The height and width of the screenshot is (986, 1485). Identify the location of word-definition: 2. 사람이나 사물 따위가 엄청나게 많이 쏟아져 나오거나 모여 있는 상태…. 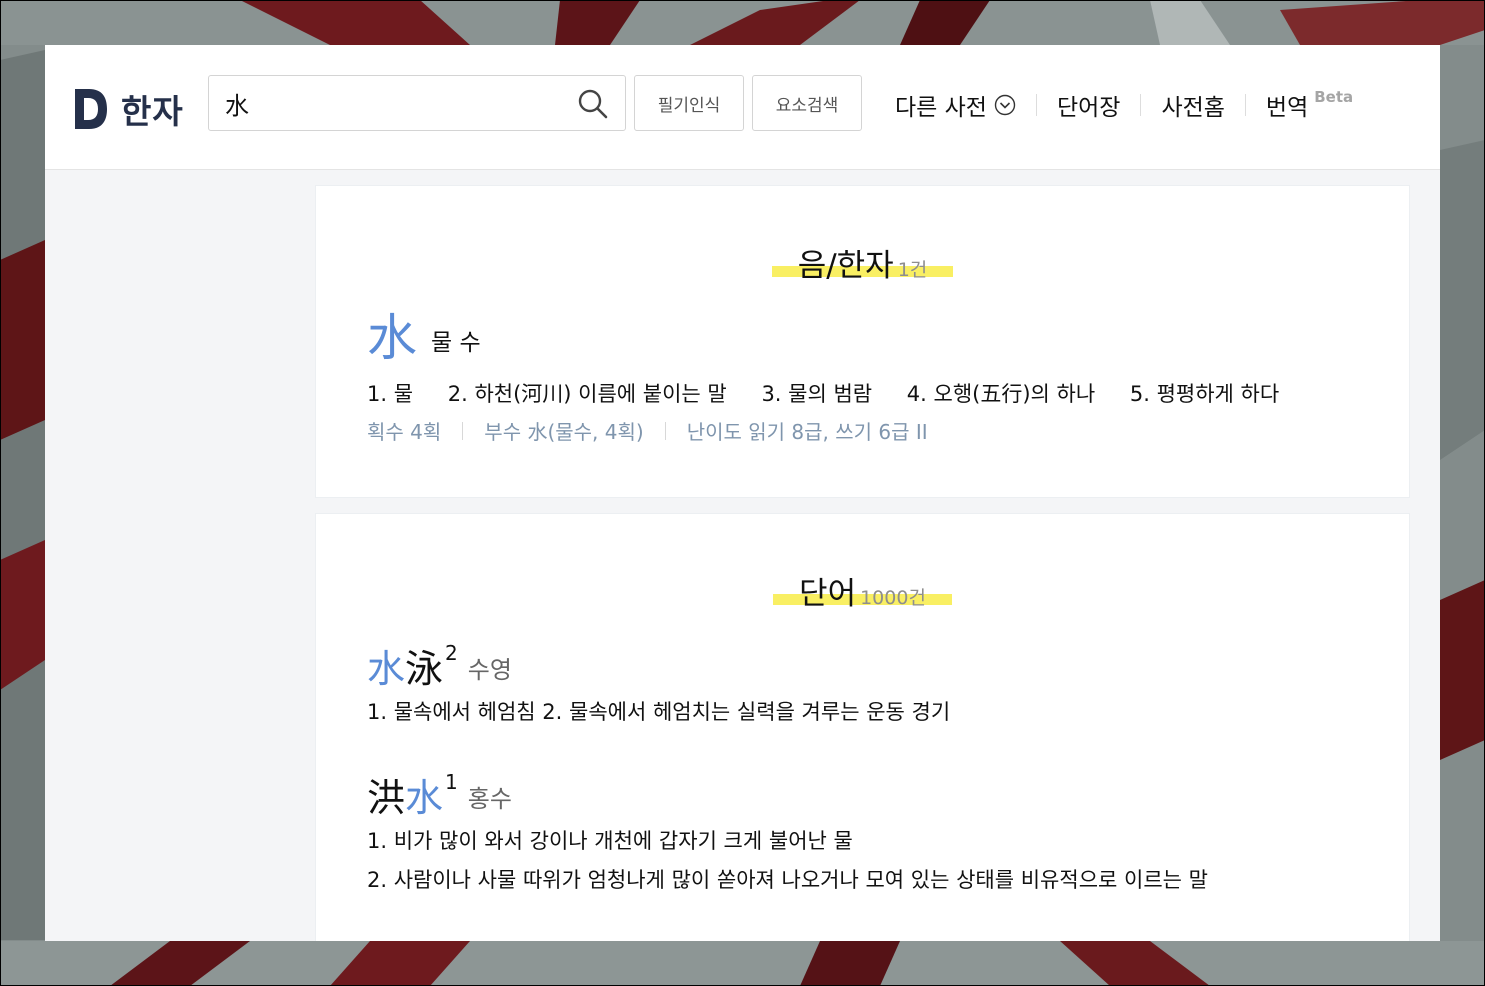
(787, 880).